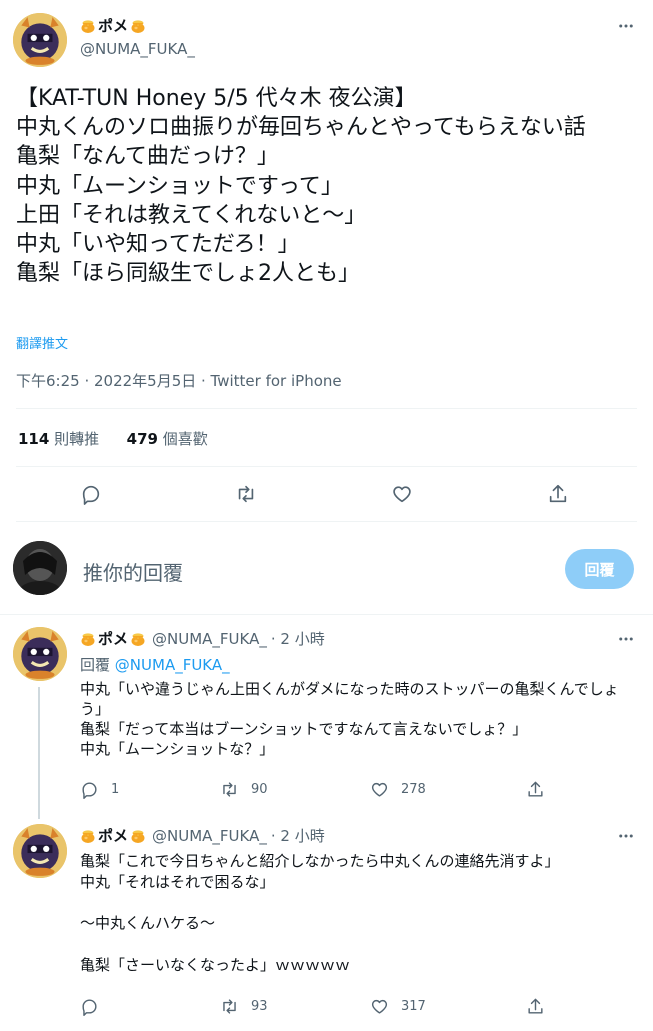 Image resolution: width=653 pixels, height=1031 pixels. I want to click on thread-connector, so click(39, 753).